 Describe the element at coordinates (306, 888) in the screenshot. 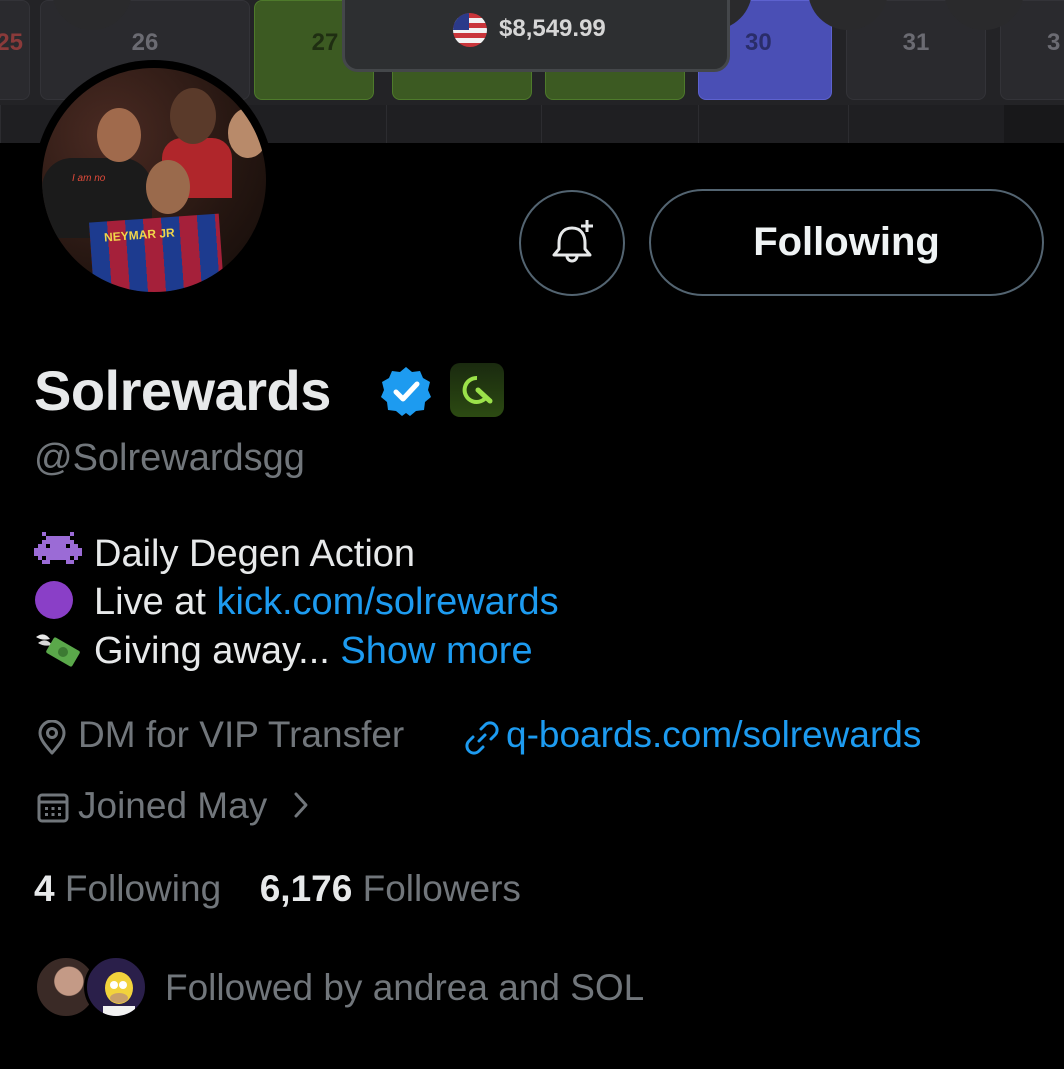

I see `followers-count: 6,176` at that location.